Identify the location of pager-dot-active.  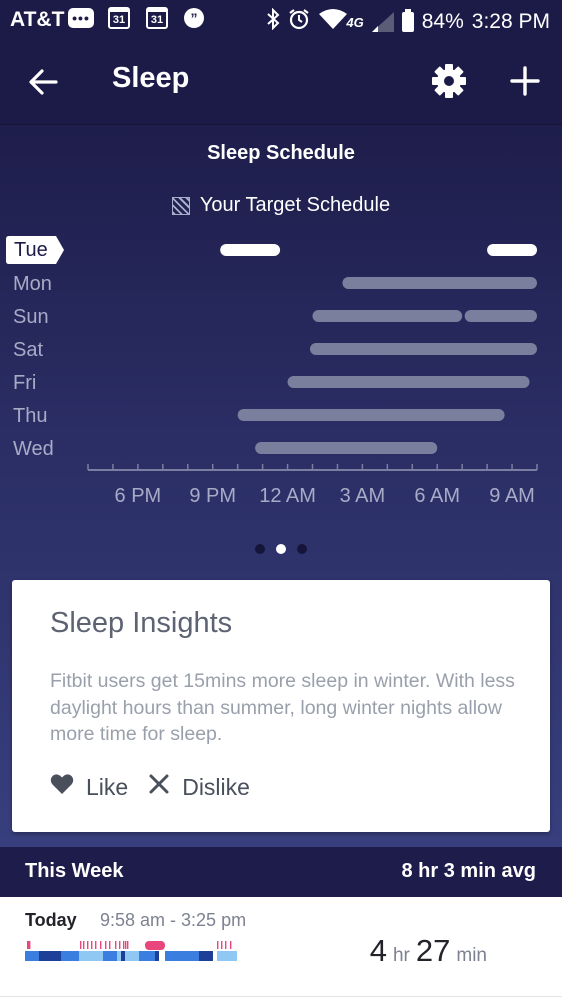
(281, 549).